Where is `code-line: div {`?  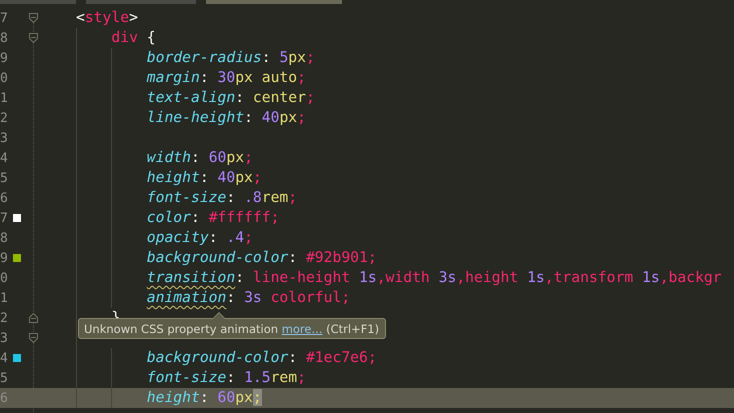 code-line: div { is located at coordinates (133, 38).